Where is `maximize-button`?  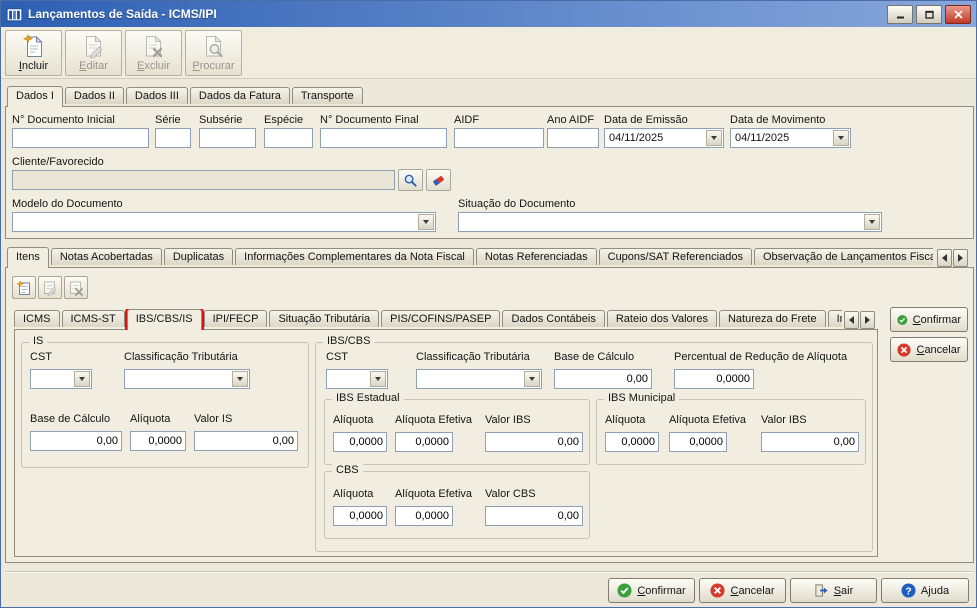 maximize-button is located at coordinates (929, 14).